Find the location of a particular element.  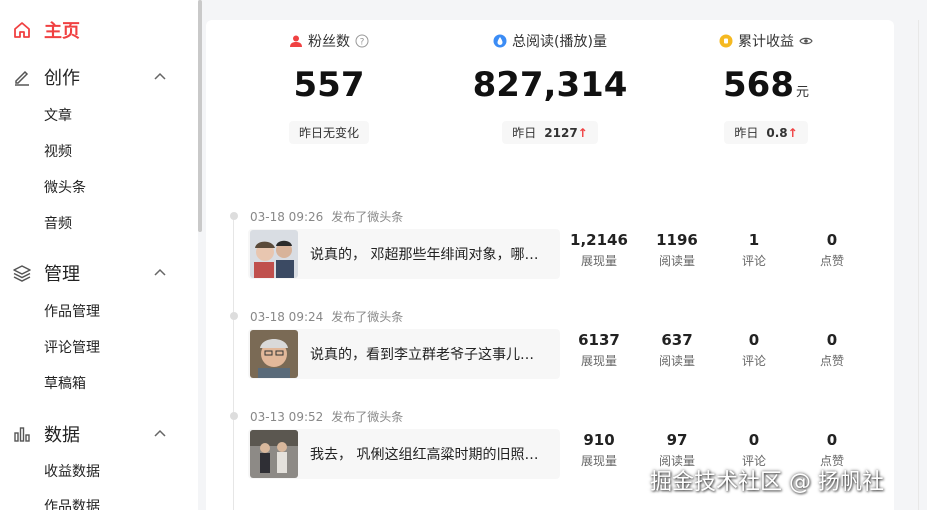

metric-value: 6137 is located at coordinates (599, 340).